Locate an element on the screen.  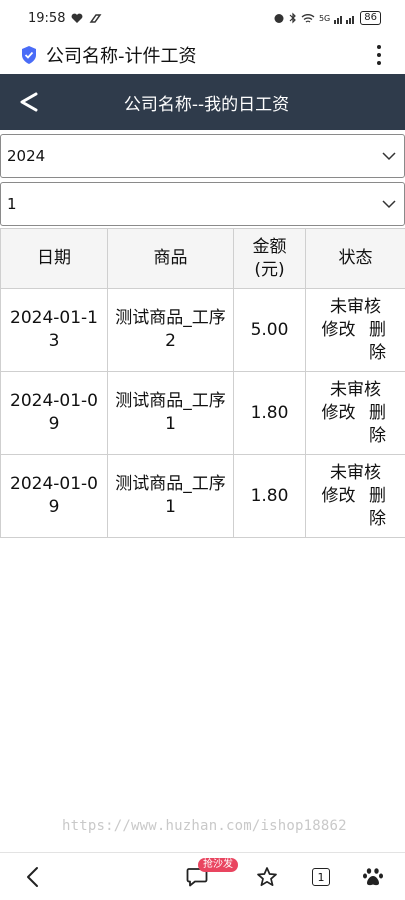
page-title: 公司名称--我的日工资 is located at coordinates (206, 104).